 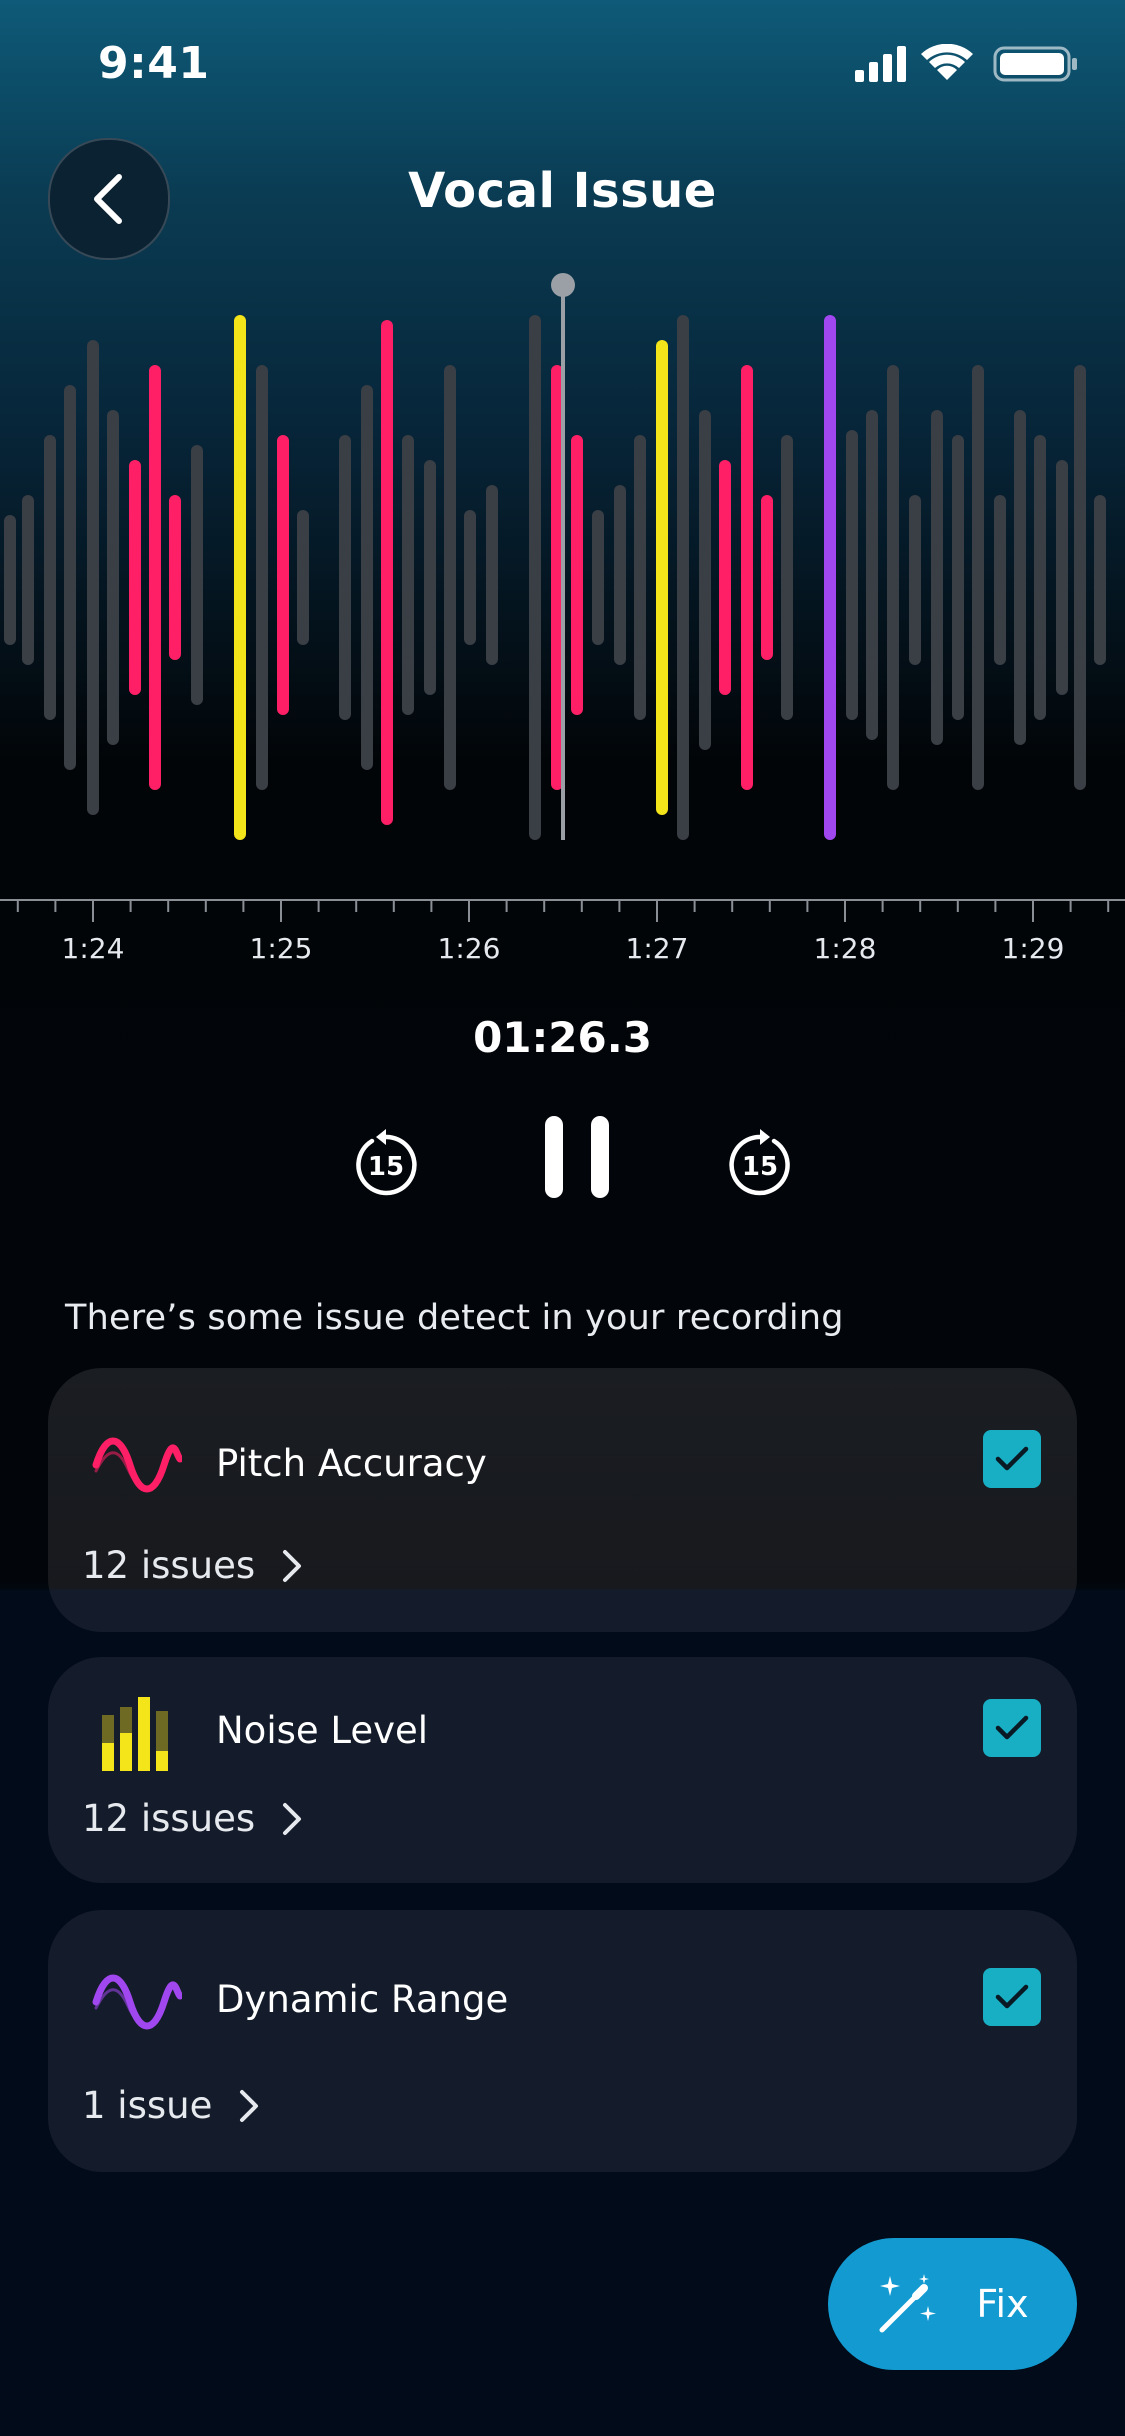 What do you see at coordinates (362, 1999) in the screenshot?
I see `issue-title: Dynamic Range` at bounding box center [362, 1999].